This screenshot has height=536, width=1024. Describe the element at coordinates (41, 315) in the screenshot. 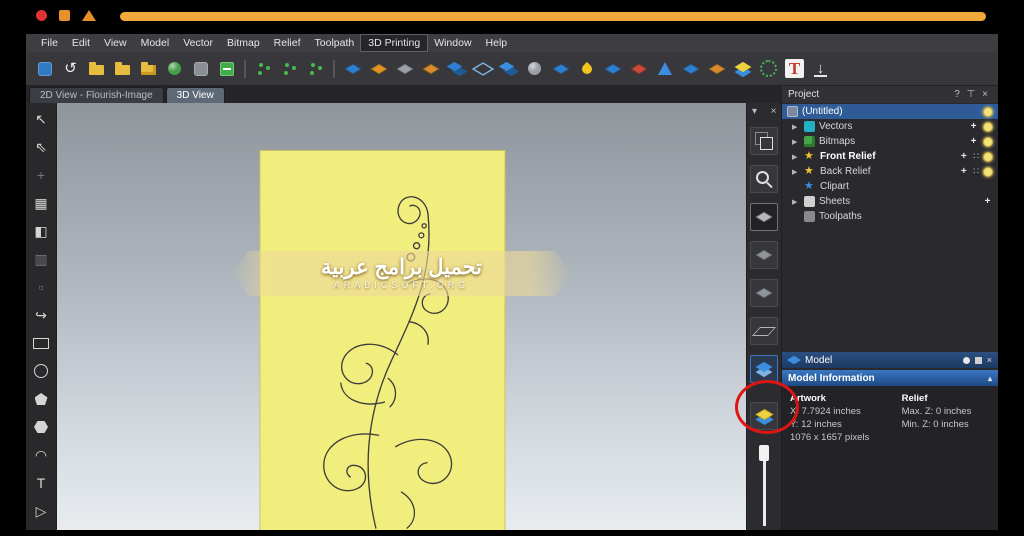

I see `draw-curve-tool-icon: ↪` at that location.